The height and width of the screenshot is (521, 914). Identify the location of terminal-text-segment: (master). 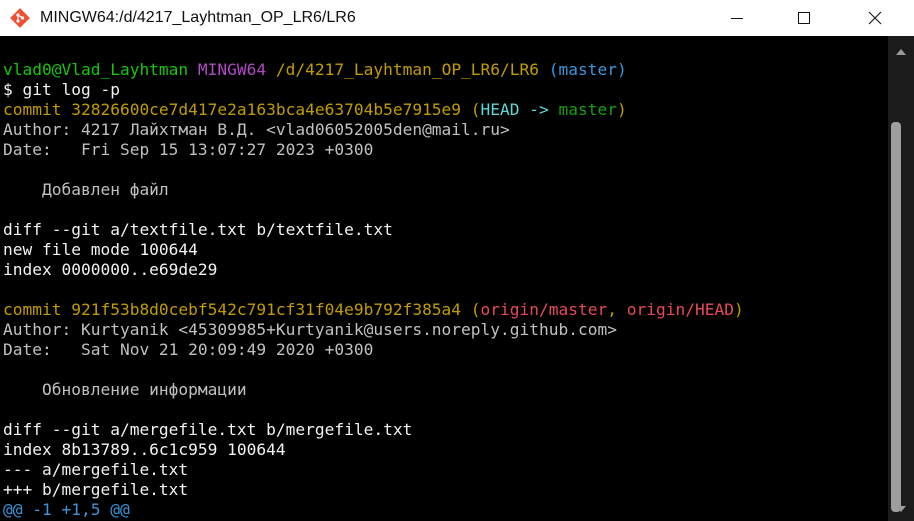
(583, 69).